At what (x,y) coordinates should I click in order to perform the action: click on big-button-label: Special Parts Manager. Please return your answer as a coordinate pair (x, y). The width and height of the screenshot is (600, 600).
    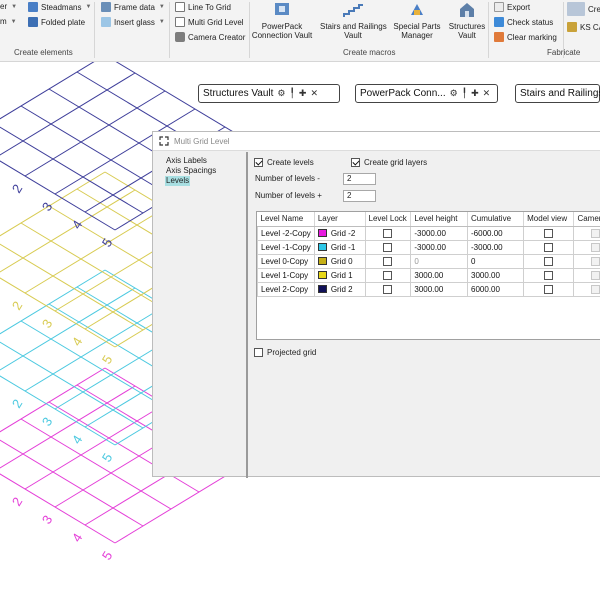
    Looking at the image, I should click on (417, 31).